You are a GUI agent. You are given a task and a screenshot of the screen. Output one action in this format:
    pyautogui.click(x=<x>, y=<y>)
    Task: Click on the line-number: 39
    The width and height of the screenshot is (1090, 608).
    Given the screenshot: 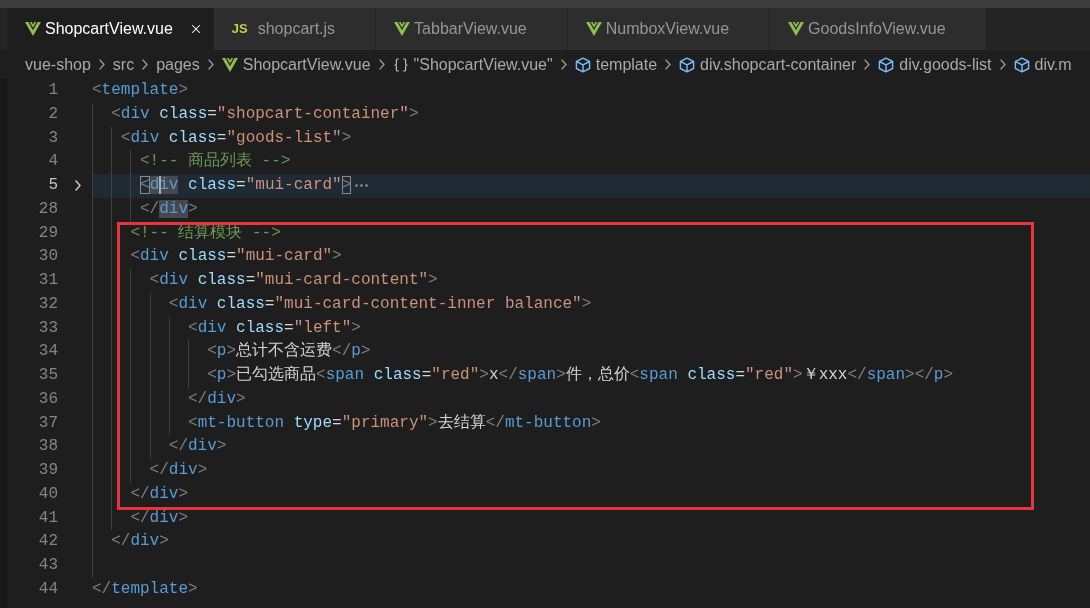 What is the action you would take?
    pyautogui.click(x=47, y=470)
    